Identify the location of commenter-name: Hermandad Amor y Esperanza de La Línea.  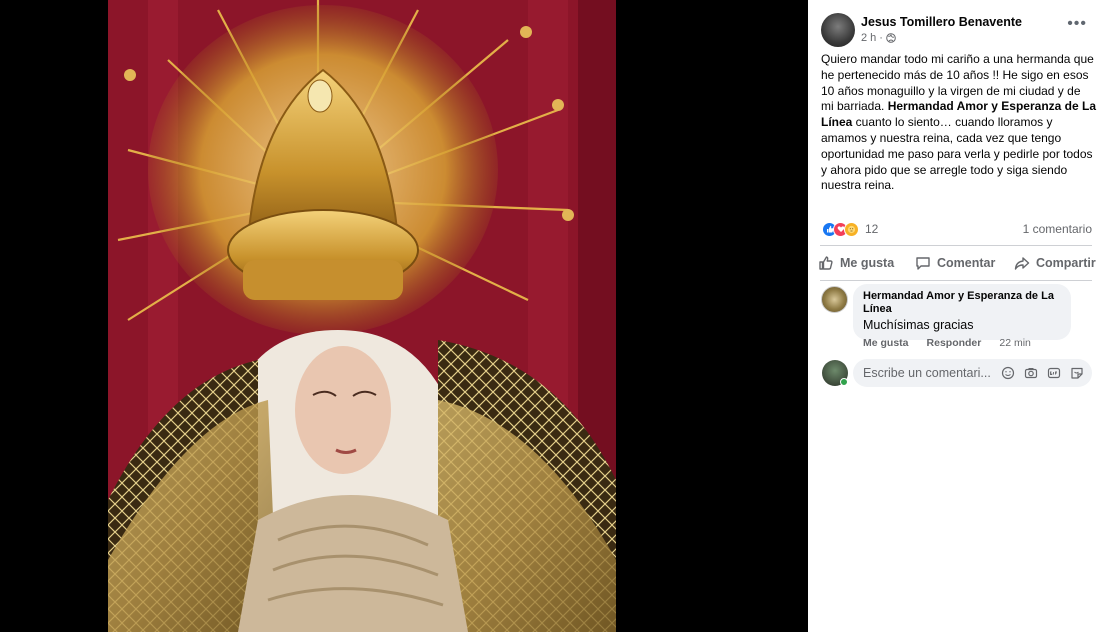
(962, 303).